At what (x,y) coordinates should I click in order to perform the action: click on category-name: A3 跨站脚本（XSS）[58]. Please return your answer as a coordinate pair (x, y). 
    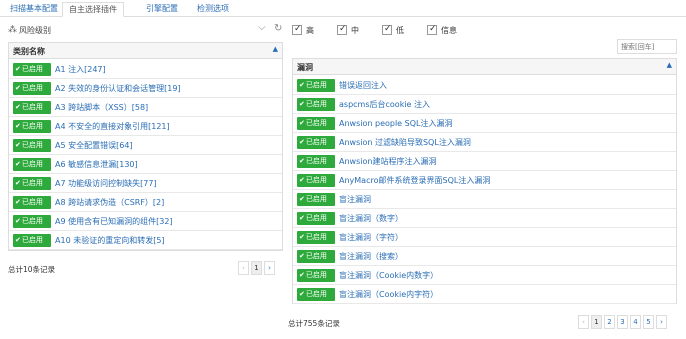
    Looking at the image, I should click on (101, 107).